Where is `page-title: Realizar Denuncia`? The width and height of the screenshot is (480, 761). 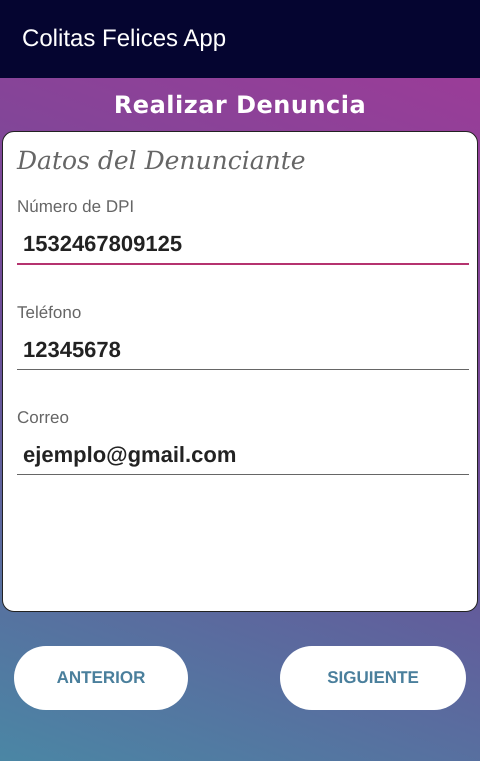 page-title: Realizar Denuncia is located at coordinates (240, 105).